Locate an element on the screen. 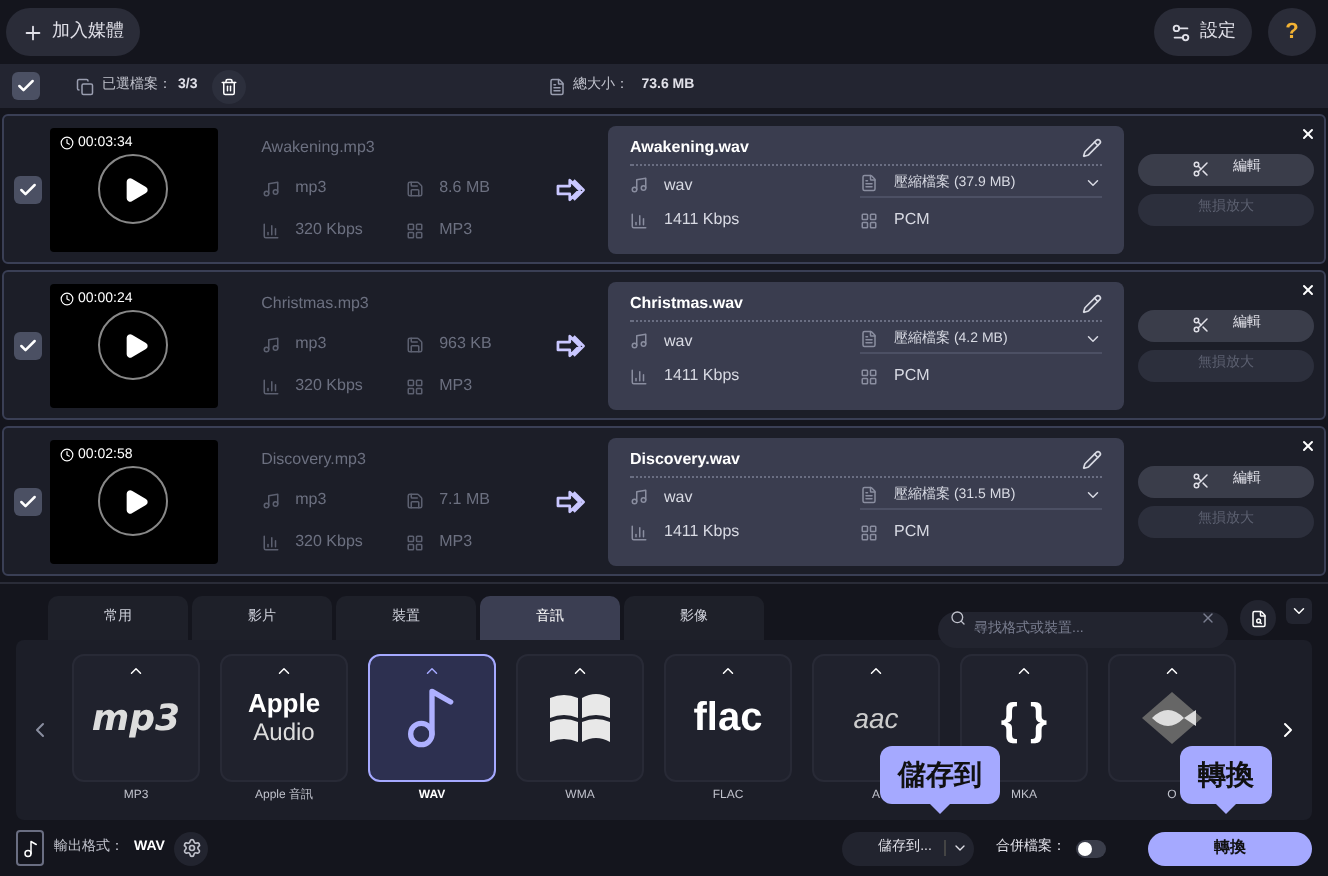  source-size: 8.6 MB is located at coordinates (464, 188).